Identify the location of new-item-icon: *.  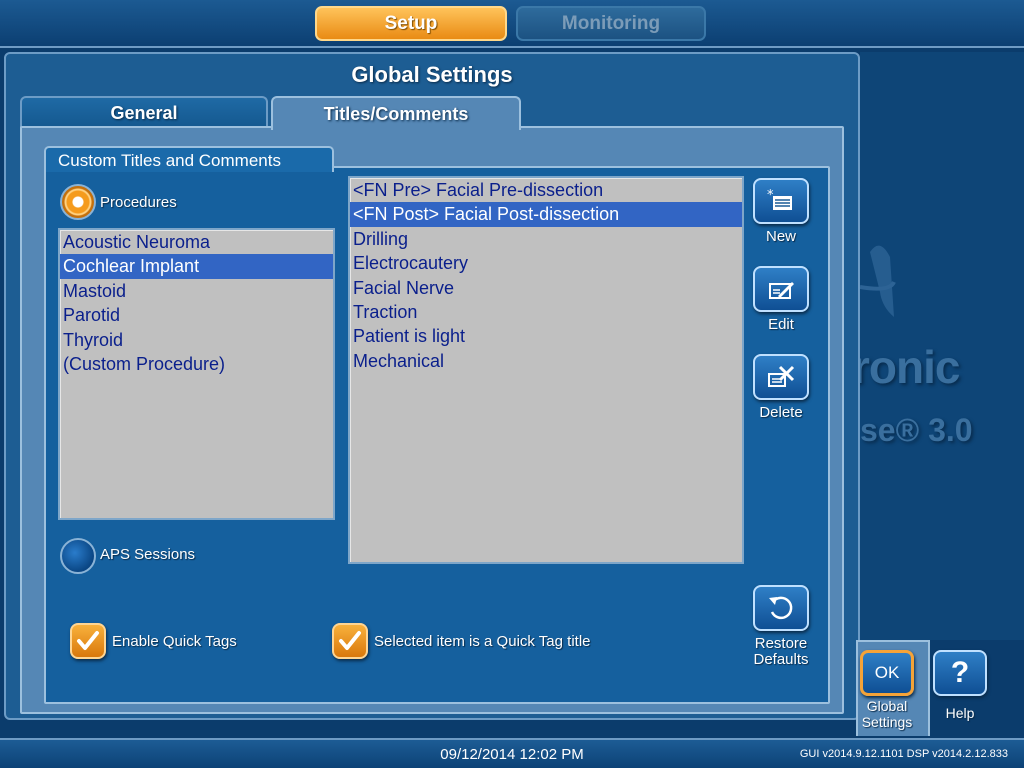
(779, 199).